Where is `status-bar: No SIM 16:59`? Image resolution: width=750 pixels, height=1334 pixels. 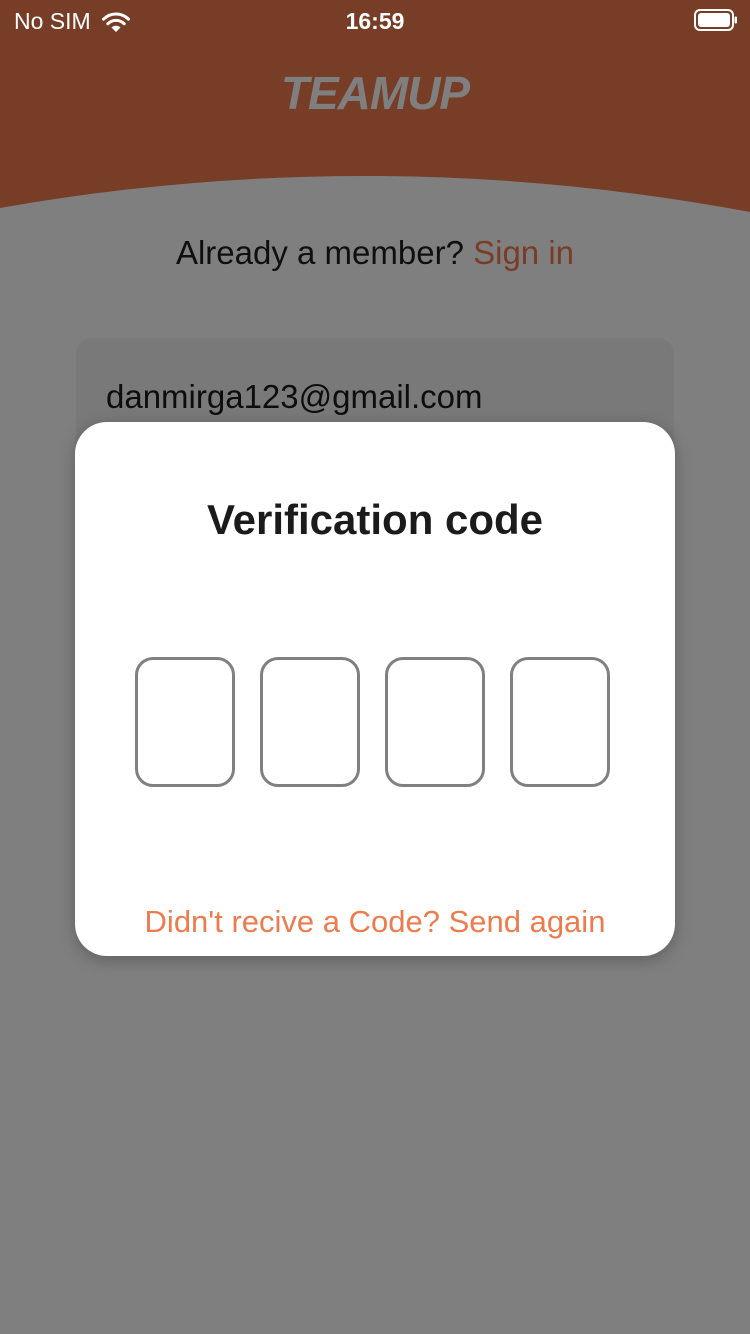 status-bar: No SIM 16:59 is located at coordinates (375, 22).